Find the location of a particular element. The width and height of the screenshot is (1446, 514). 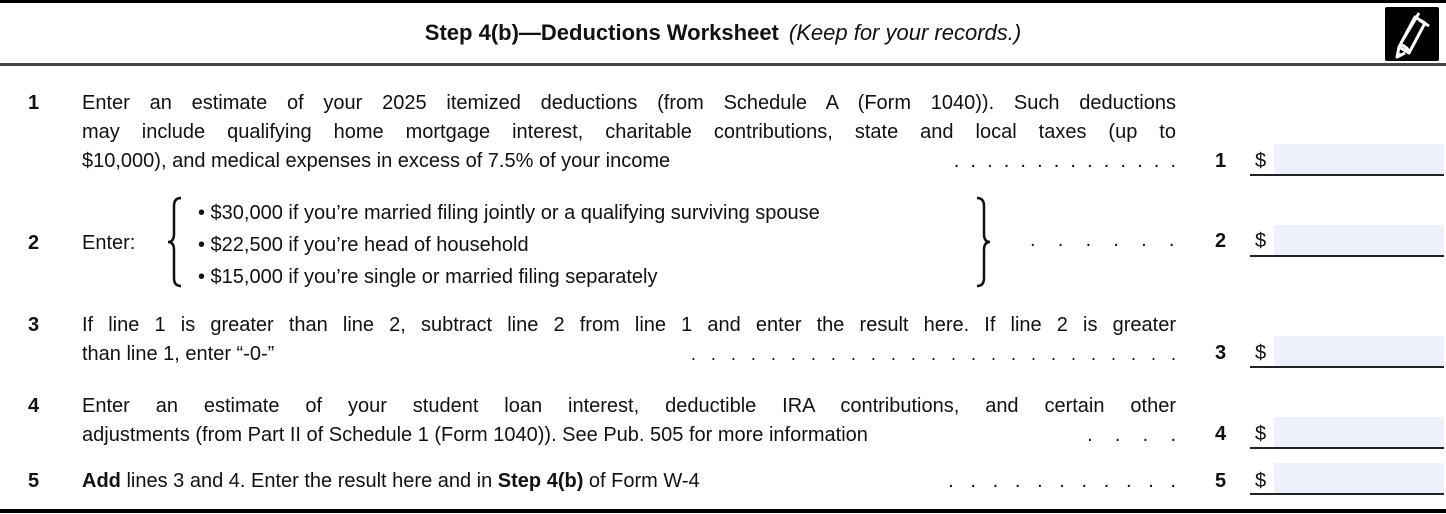

line-1-amount-field is located at coordinates (1348, 160).